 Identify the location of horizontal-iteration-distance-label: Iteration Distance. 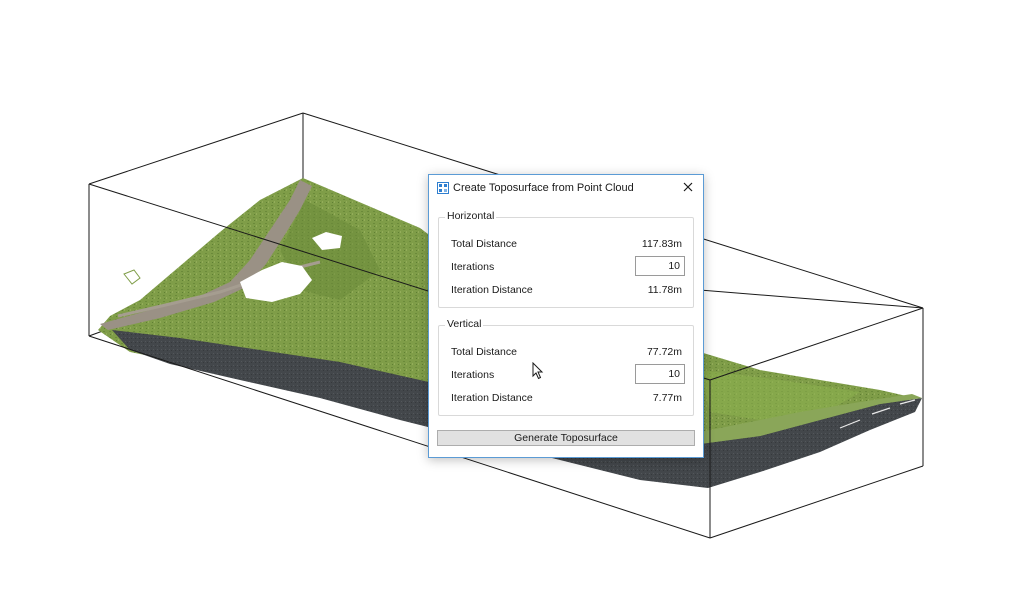
(492, 290).